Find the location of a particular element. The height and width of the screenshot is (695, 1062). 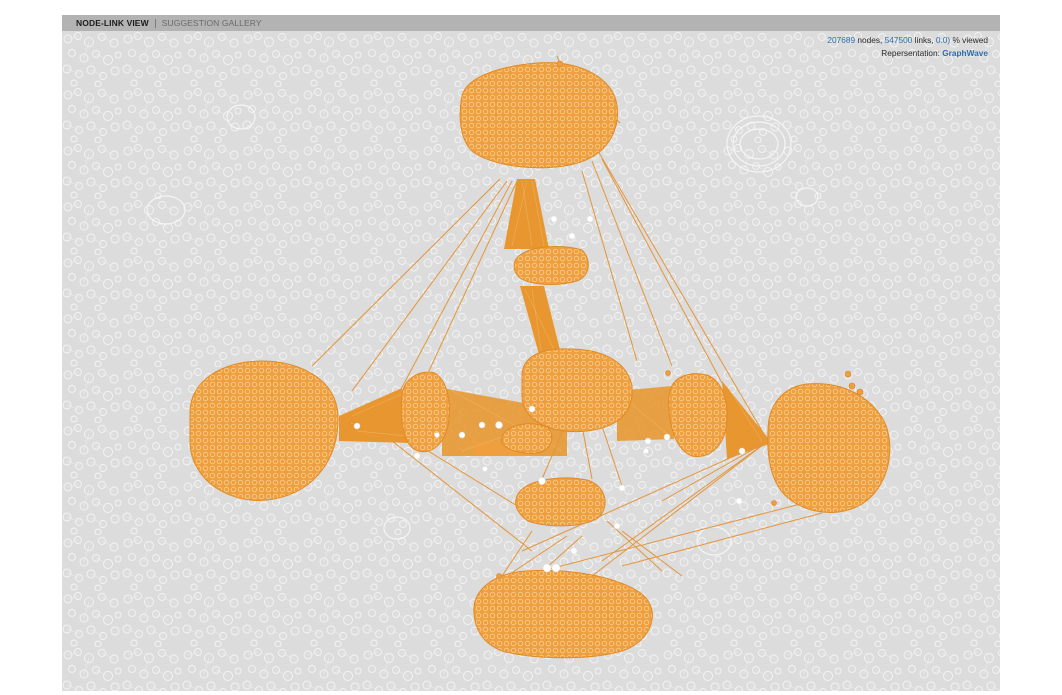

representation-value: GraphWave is located at coordinates (965, 53).